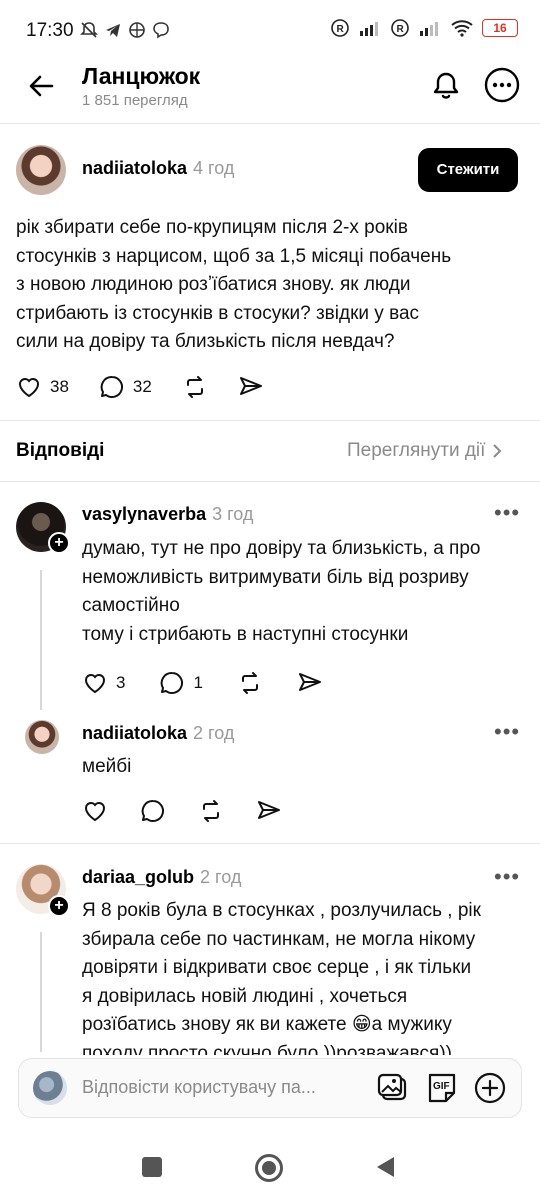 The width and height of the screenshot is (540, 1200). What do you see at coordinates (137, 30) in the screenshot?
I see `pinwheel-icon` at bounding box center [137, 30].